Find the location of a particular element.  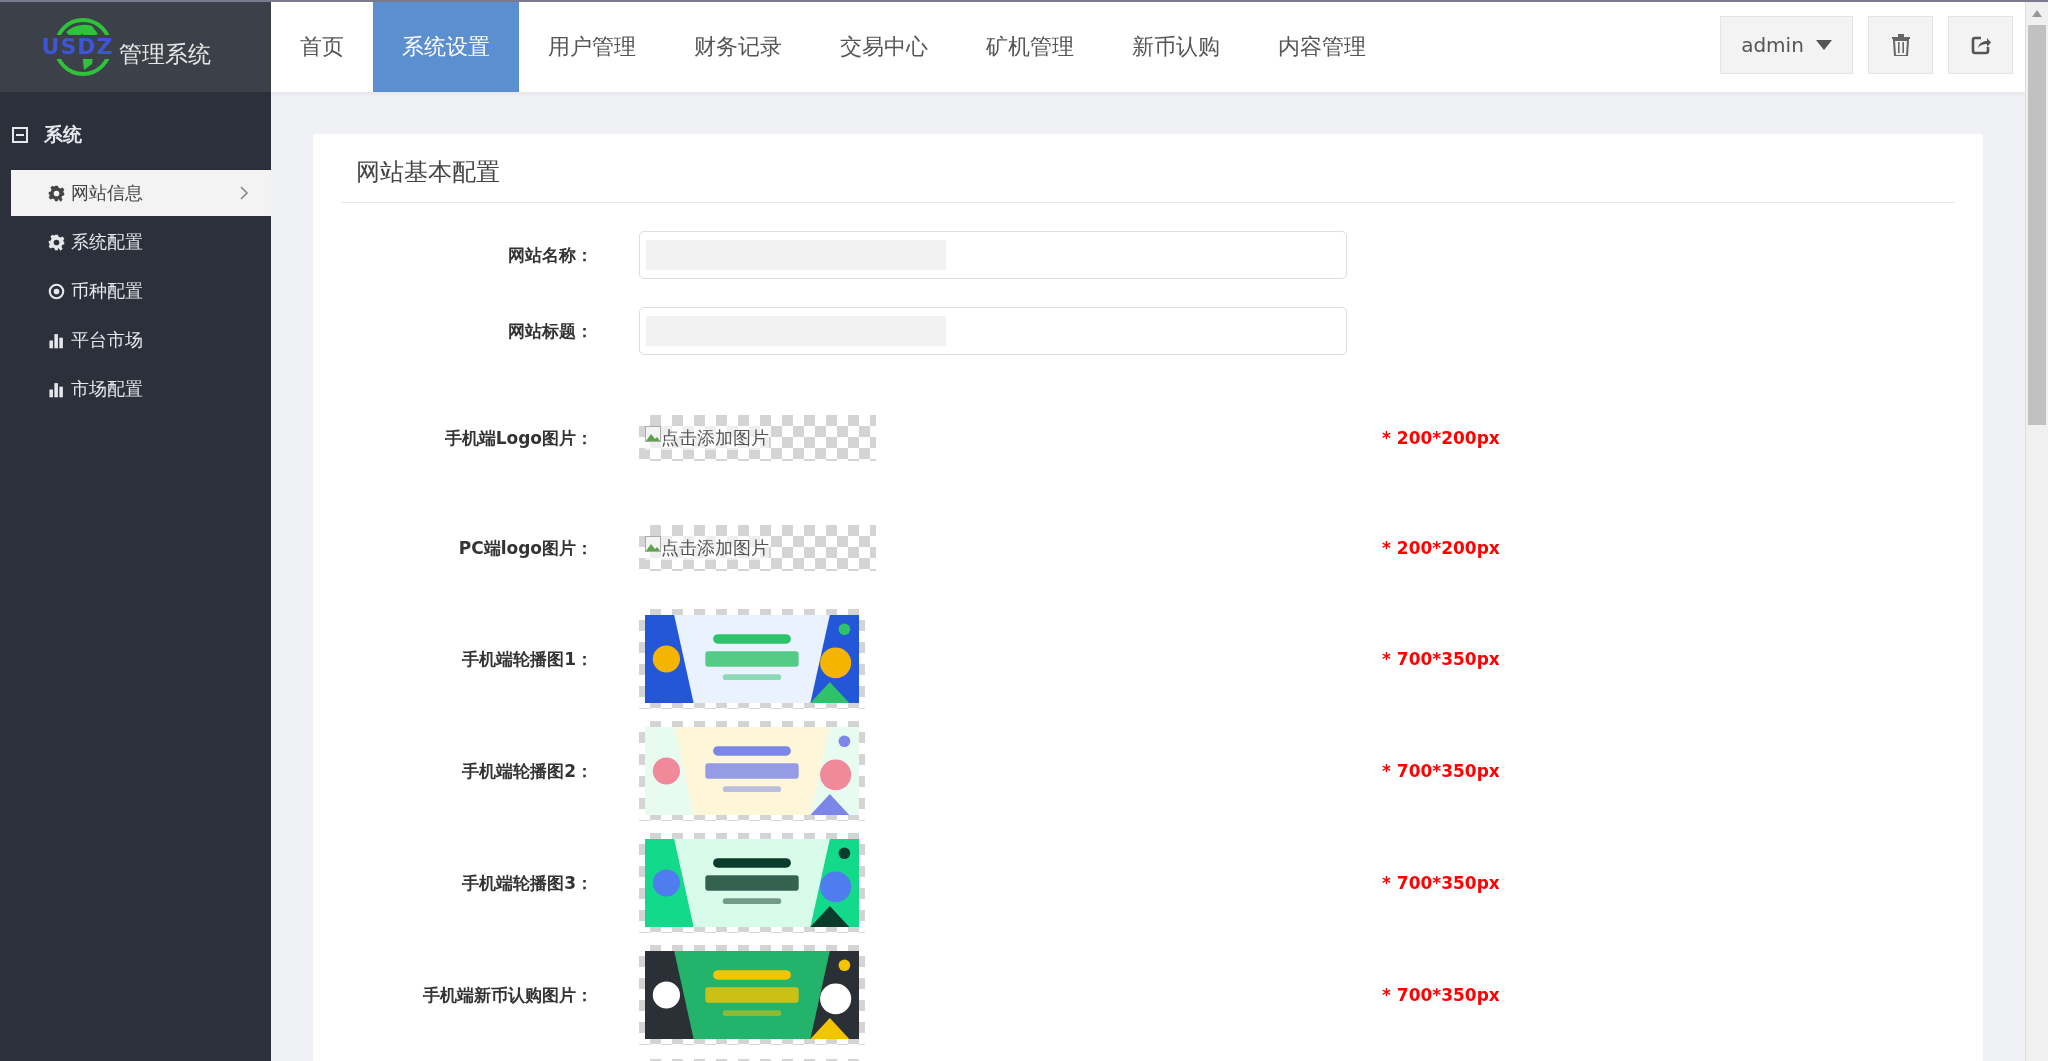

field-label: 网站名称： is located at coordinates (550, 255).